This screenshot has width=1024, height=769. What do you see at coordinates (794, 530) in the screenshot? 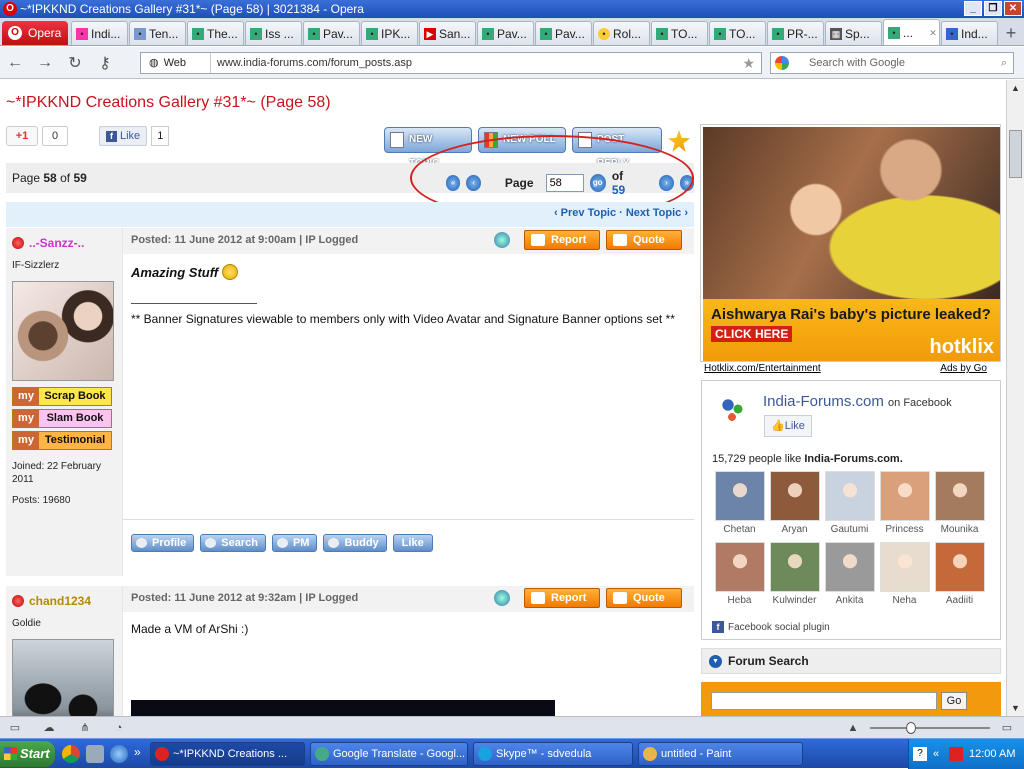
I see `fan-name: Aryan` at bounding box center [794, 530].